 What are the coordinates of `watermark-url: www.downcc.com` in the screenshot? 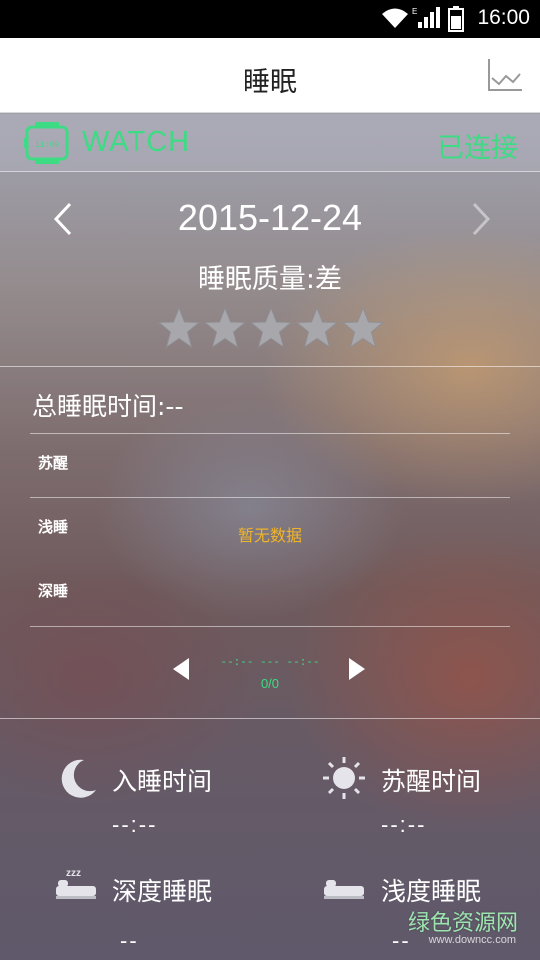 It's located at (472, 940).